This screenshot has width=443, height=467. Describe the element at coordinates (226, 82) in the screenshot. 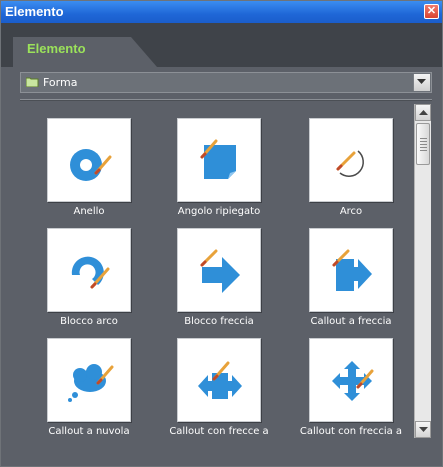

I see `shape-category-dropdown: Forma` at that location.